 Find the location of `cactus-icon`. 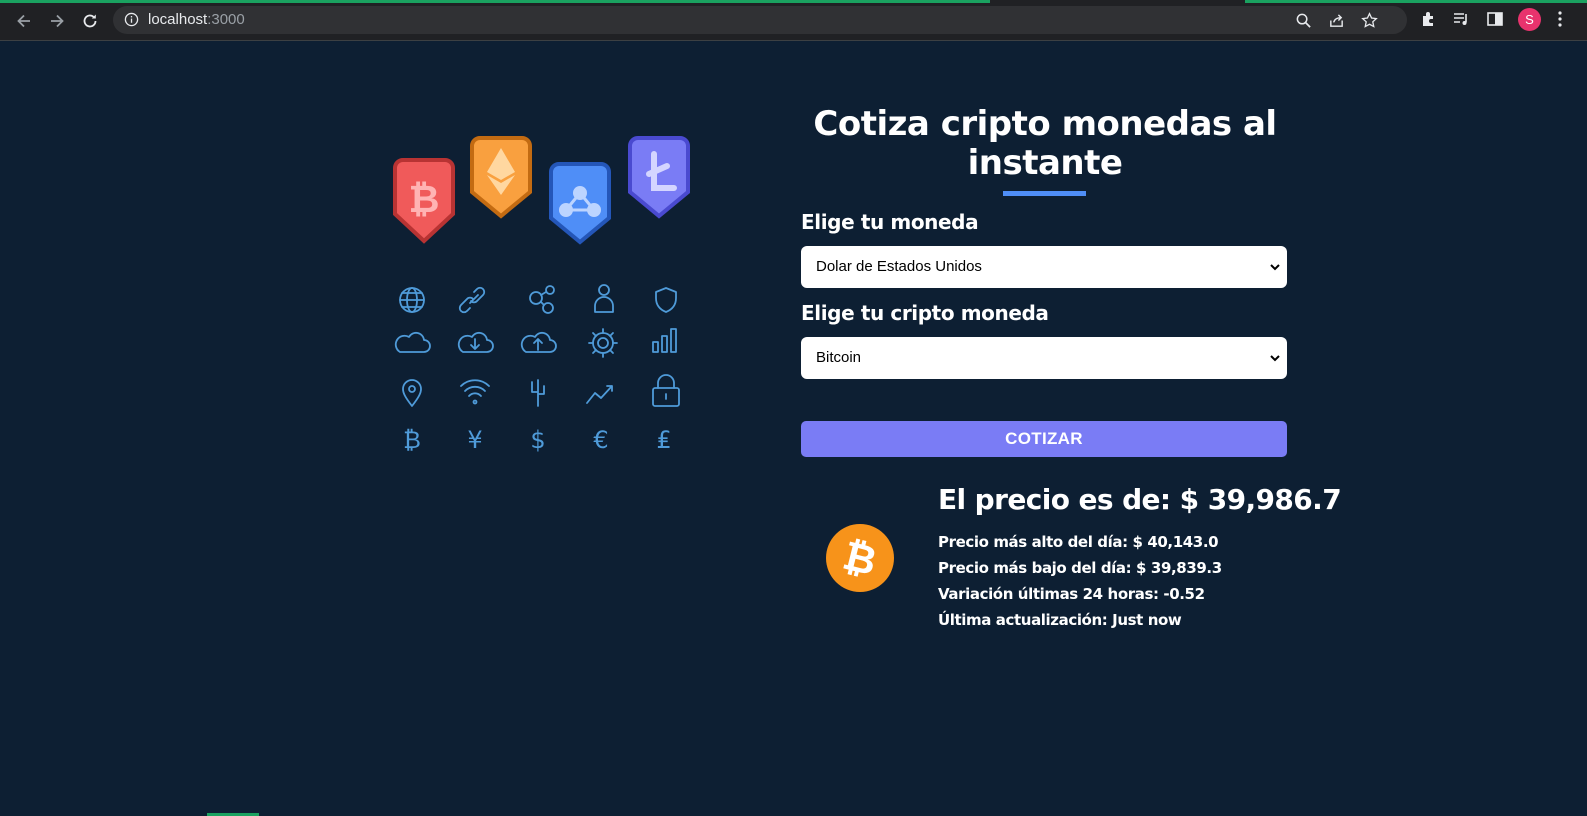

cactus-icon is located at coordinates (538, 393).